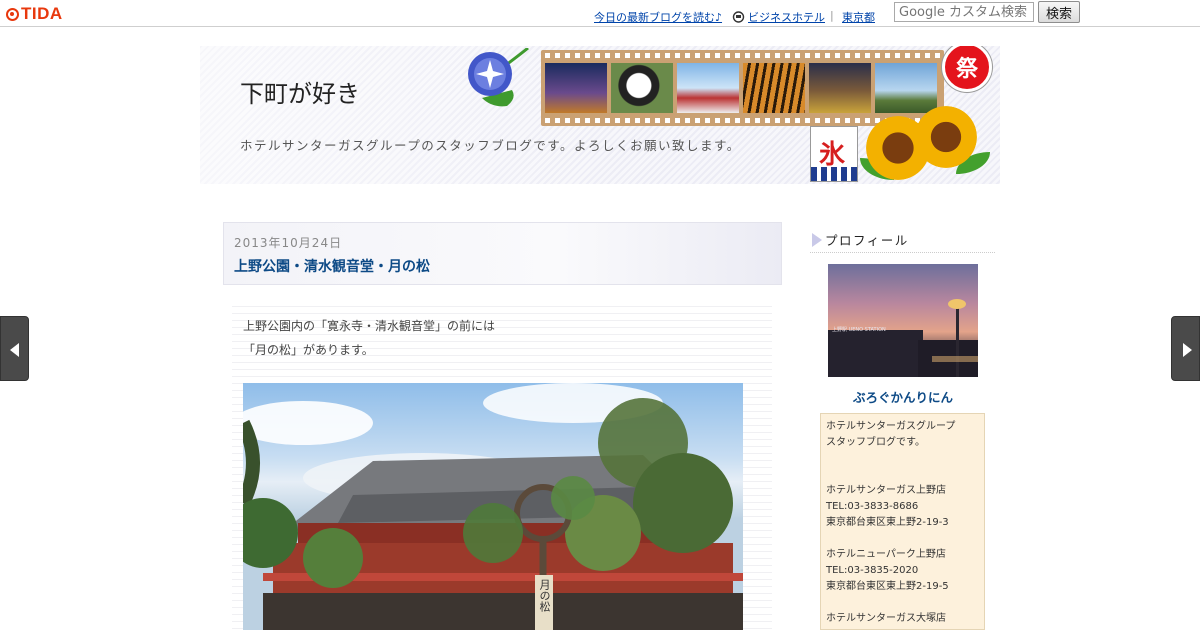 The width and height of the screenshot is (1200, 630). I want to click on logo-text: TIDA, so click(42, 13).